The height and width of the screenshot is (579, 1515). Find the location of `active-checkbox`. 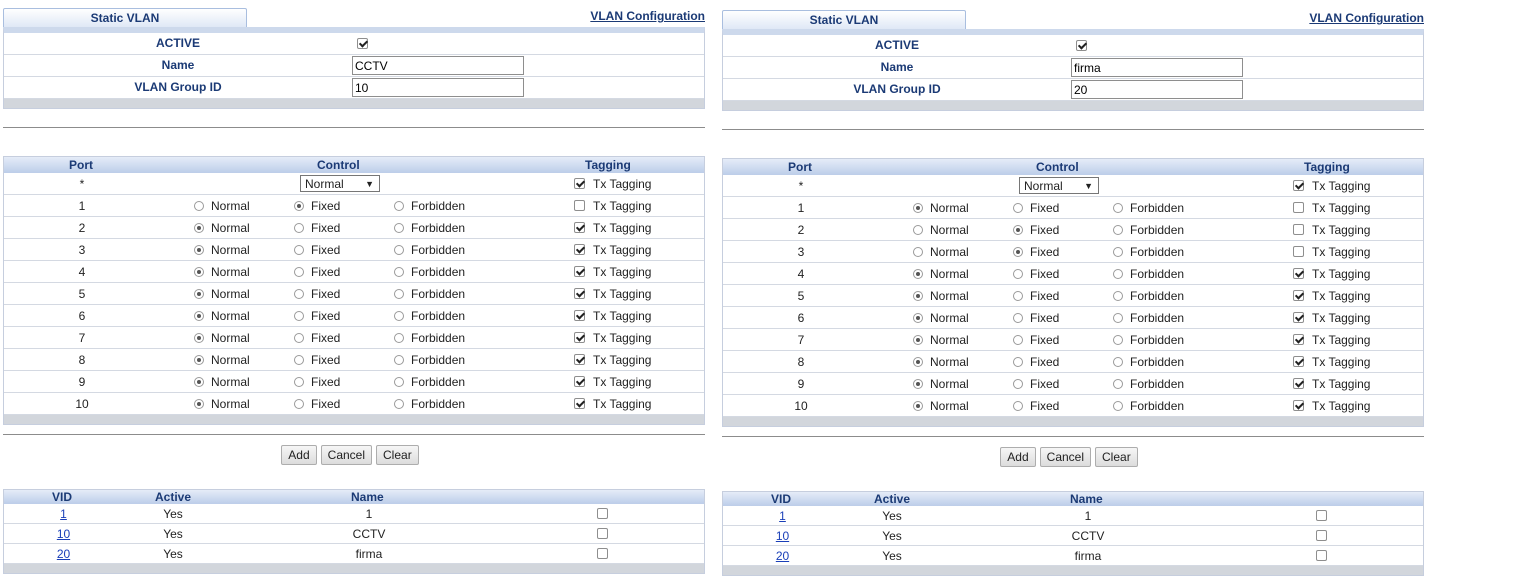

active-checkbox is located at coordinates (362, 43).